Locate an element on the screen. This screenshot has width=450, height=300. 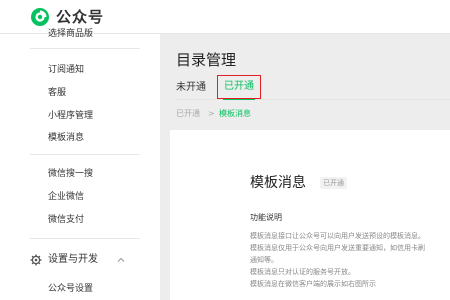
sidebar-item-subscribe-notice: 订阅通知 is located at coordinates (66, 70).